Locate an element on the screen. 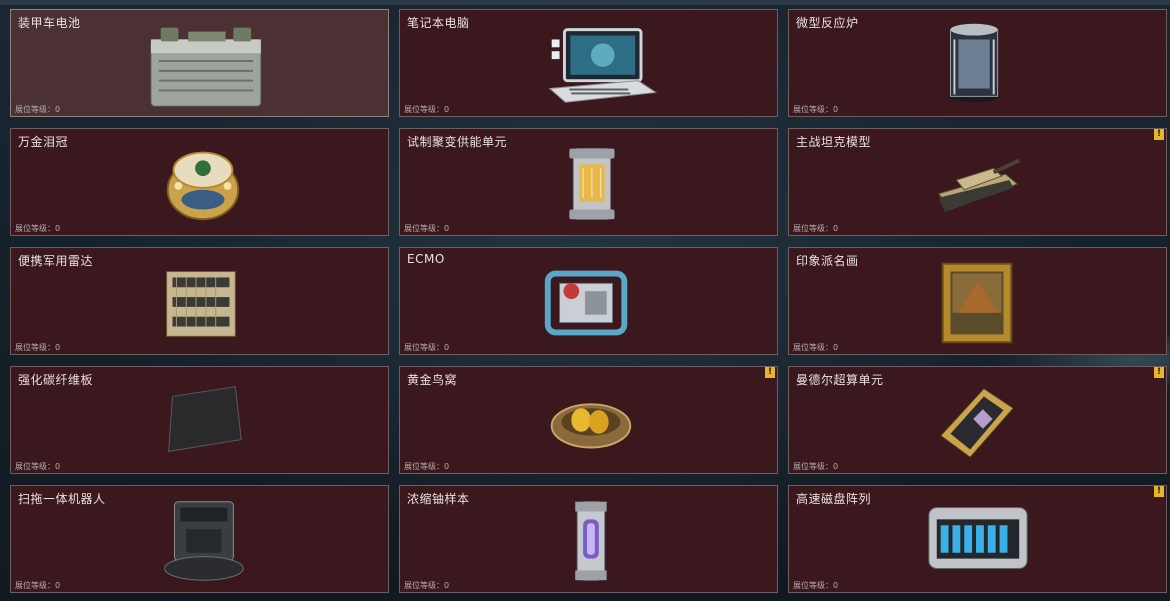 The width and height of the screenshot is (1170, 601). item-card: 扫拖一体机器人 展位等级：0 is located at coordinates (199, 539).